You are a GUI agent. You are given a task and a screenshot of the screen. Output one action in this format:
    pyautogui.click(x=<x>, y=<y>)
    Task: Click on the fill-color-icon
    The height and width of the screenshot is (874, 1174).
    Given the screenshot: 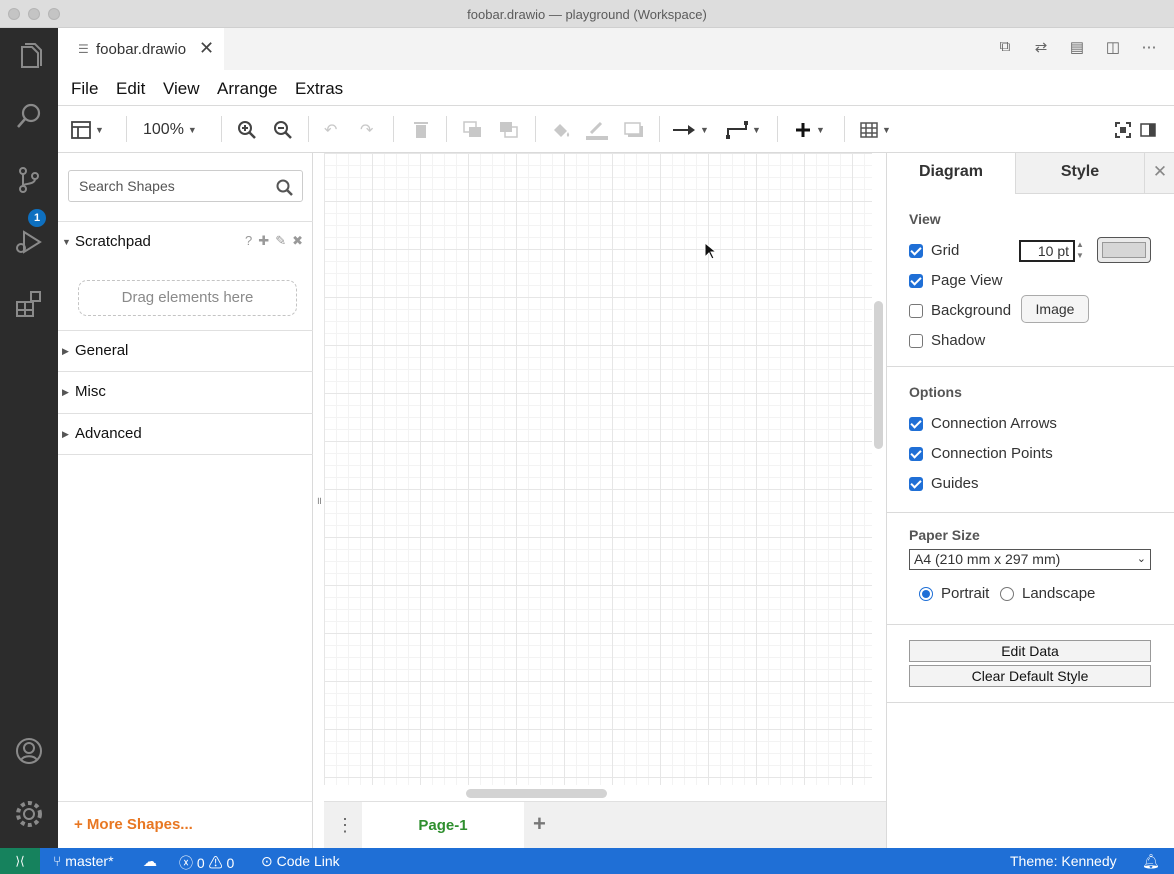 What is the action you would take?
    pyautogui.click(x=561, y=130)
    